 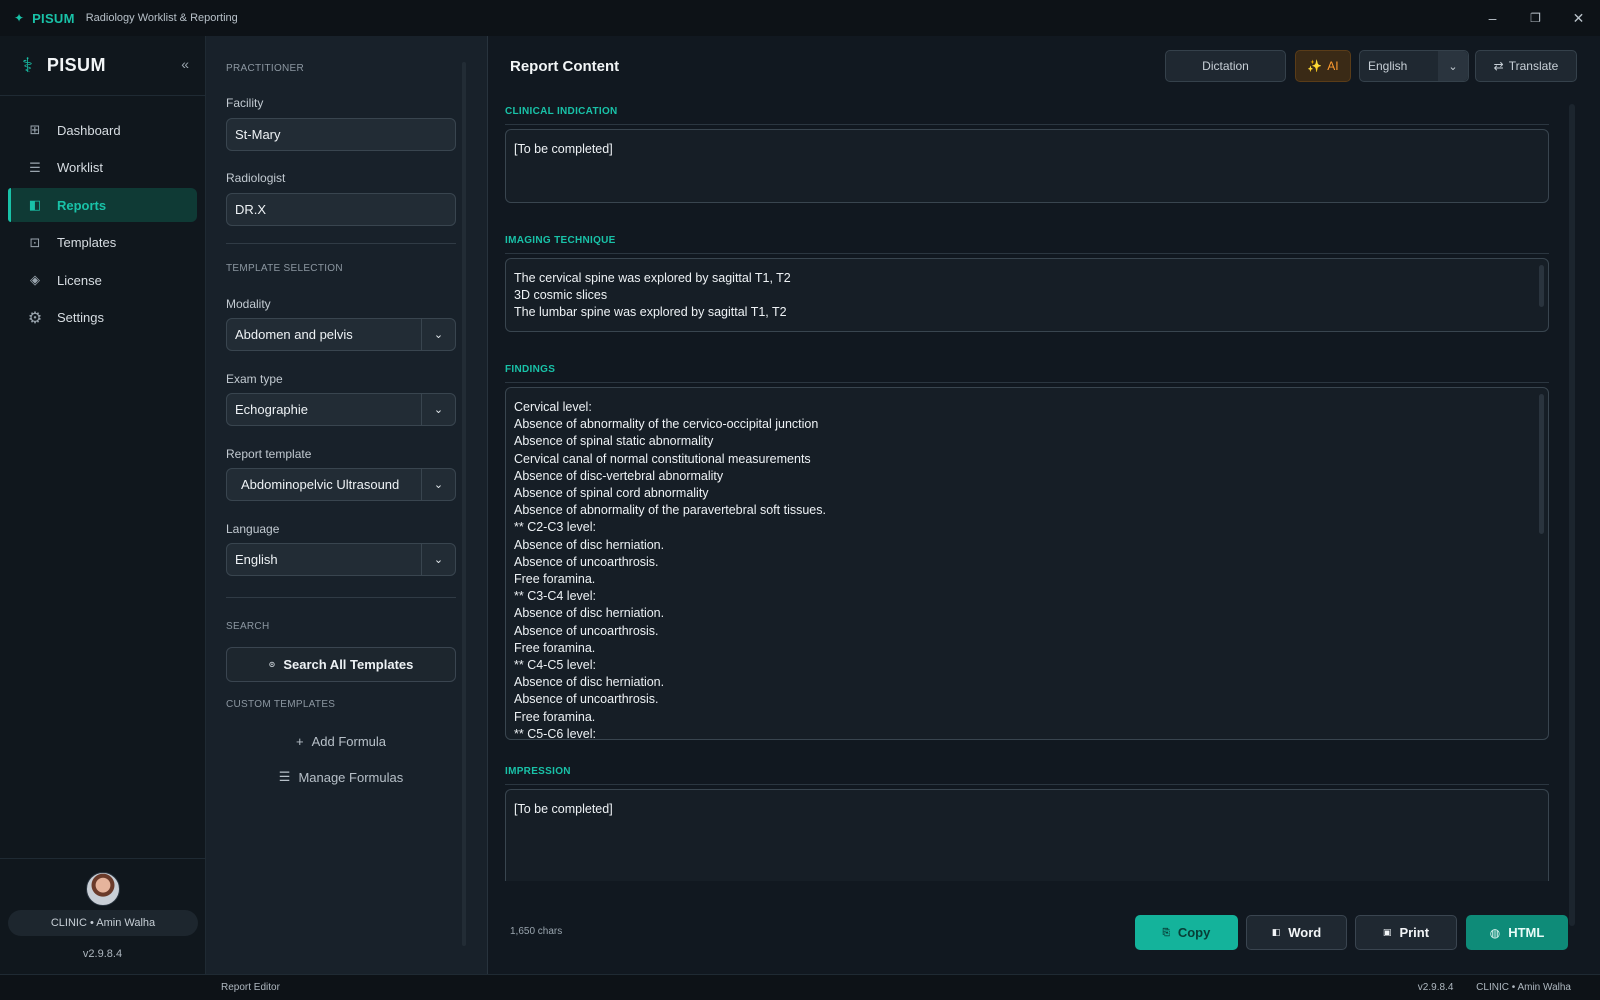 I want to click on translate-button: ⇄ Translate, so click(x=1526, y=66).